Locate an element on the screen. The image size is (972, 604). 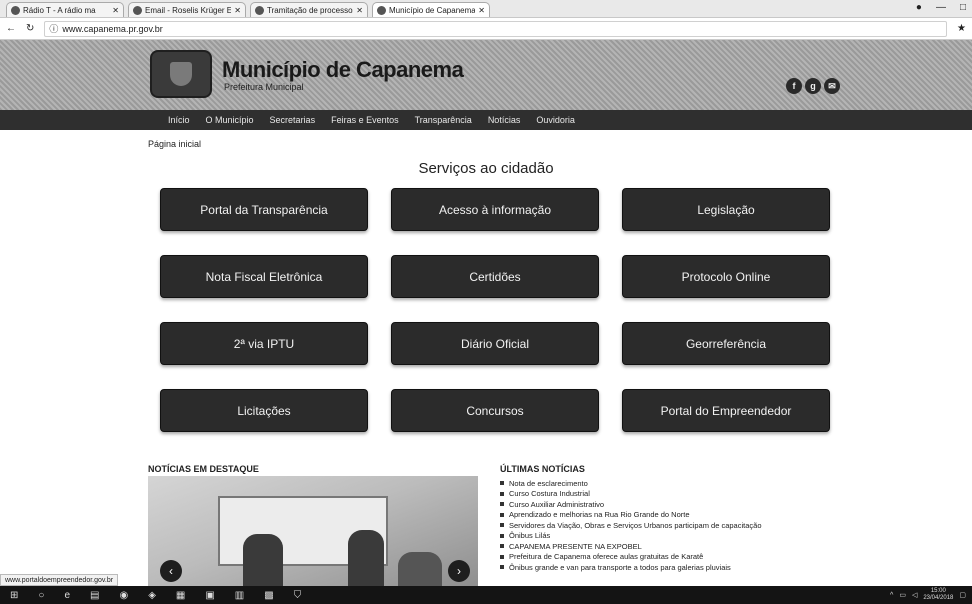
browser-tab: Tramitação de processos ✕ is located at coordinates (309, 9).